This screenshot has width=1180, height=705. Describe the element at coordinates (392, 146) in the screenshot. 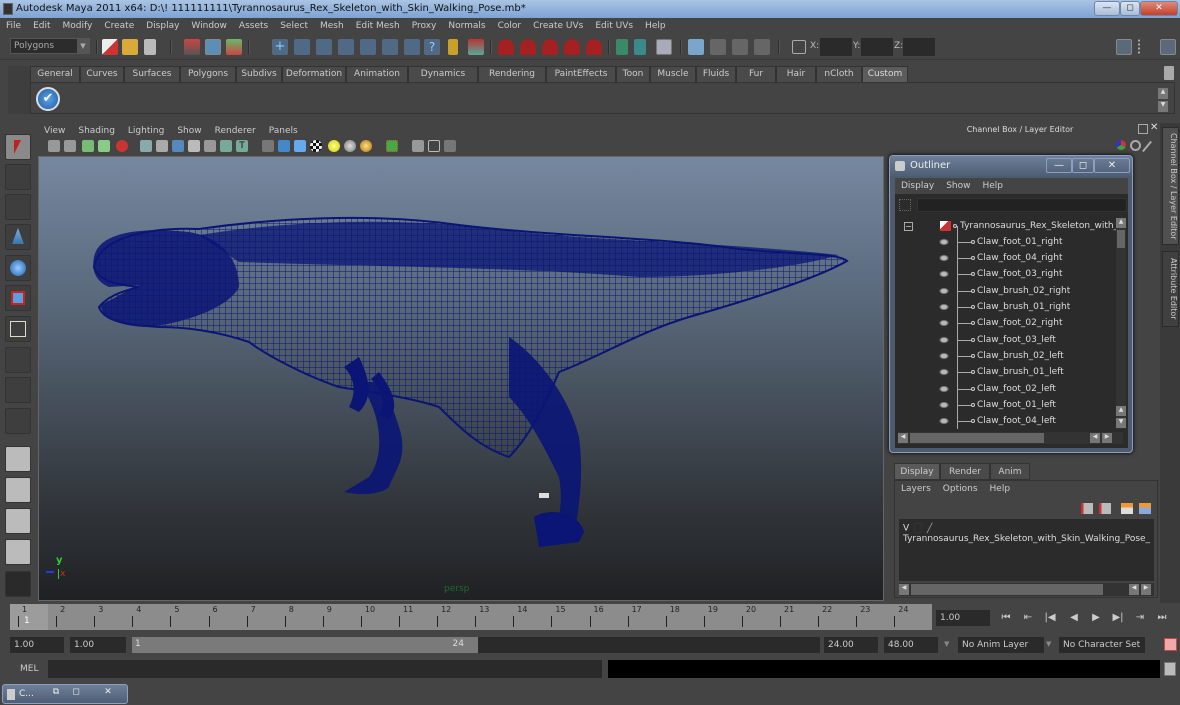

I see `isolate-select-icon` at that location.